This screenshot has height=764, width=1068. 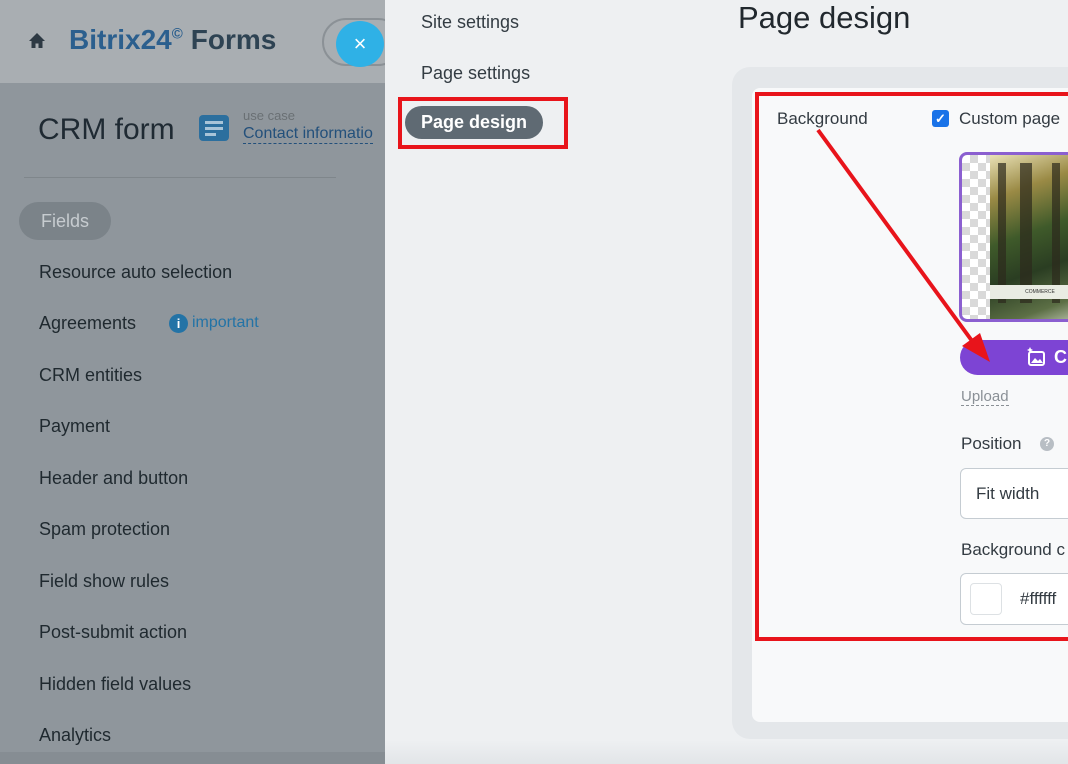 What do you see at coordinates (104, 581) in the screenshot?
I see `menu-item-field-show-rules: Field show rules` at bounding box center [104, 581].